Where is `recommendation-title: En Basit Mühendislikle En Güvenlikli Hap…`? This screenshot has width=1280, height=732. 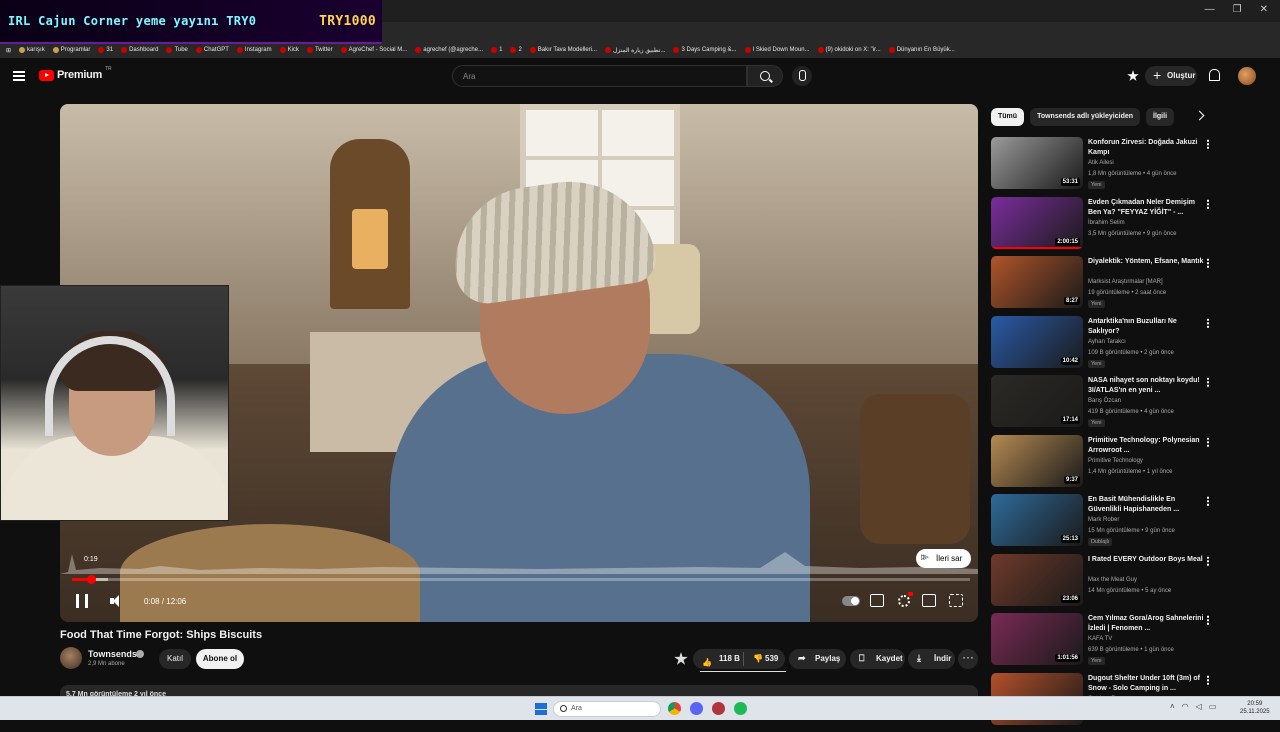
recommendation-title: En Basit Mühendislikle En Güvenlikli Hap… is located at coordinates (1146, 505).